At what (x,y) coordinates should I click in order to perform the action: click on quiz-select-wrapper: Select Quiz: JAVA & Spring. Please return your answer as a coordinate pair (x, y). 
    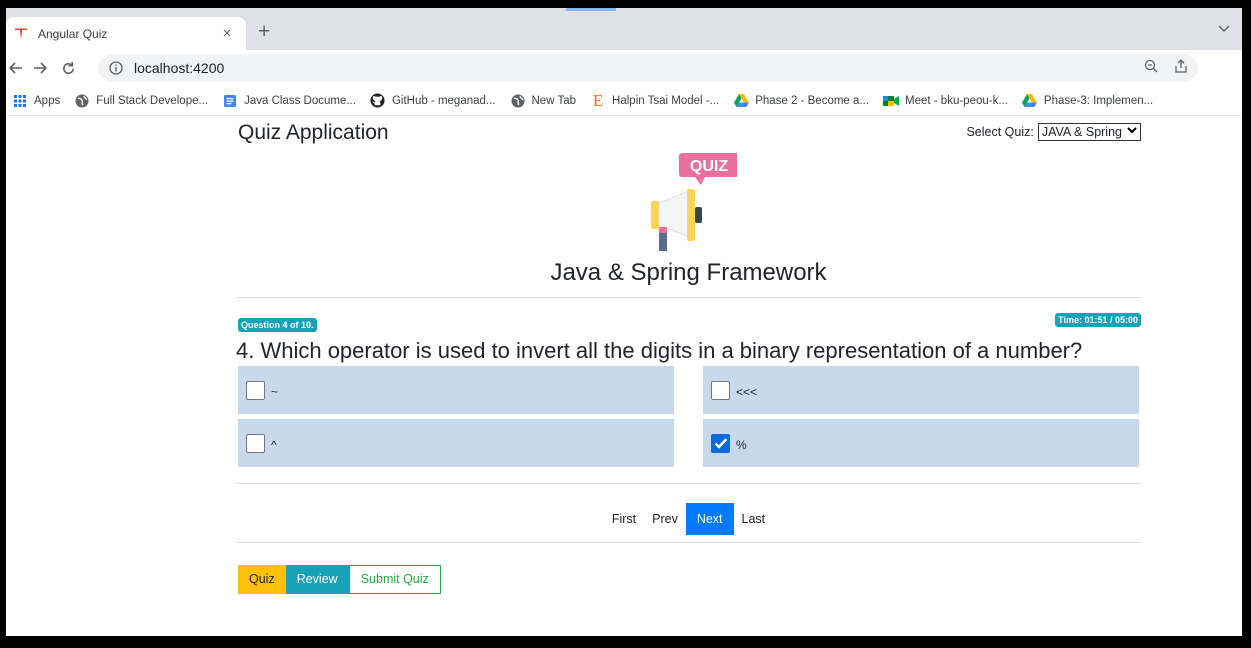
    Looking at the image, I should click on (1053, 132).